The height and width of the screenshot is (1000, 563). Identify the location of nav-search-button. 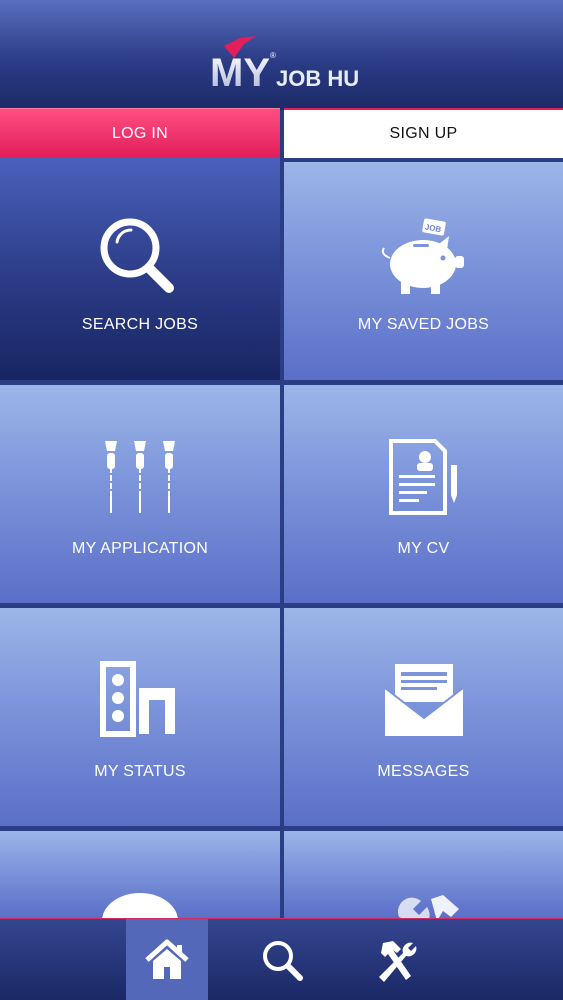
(282, 959).